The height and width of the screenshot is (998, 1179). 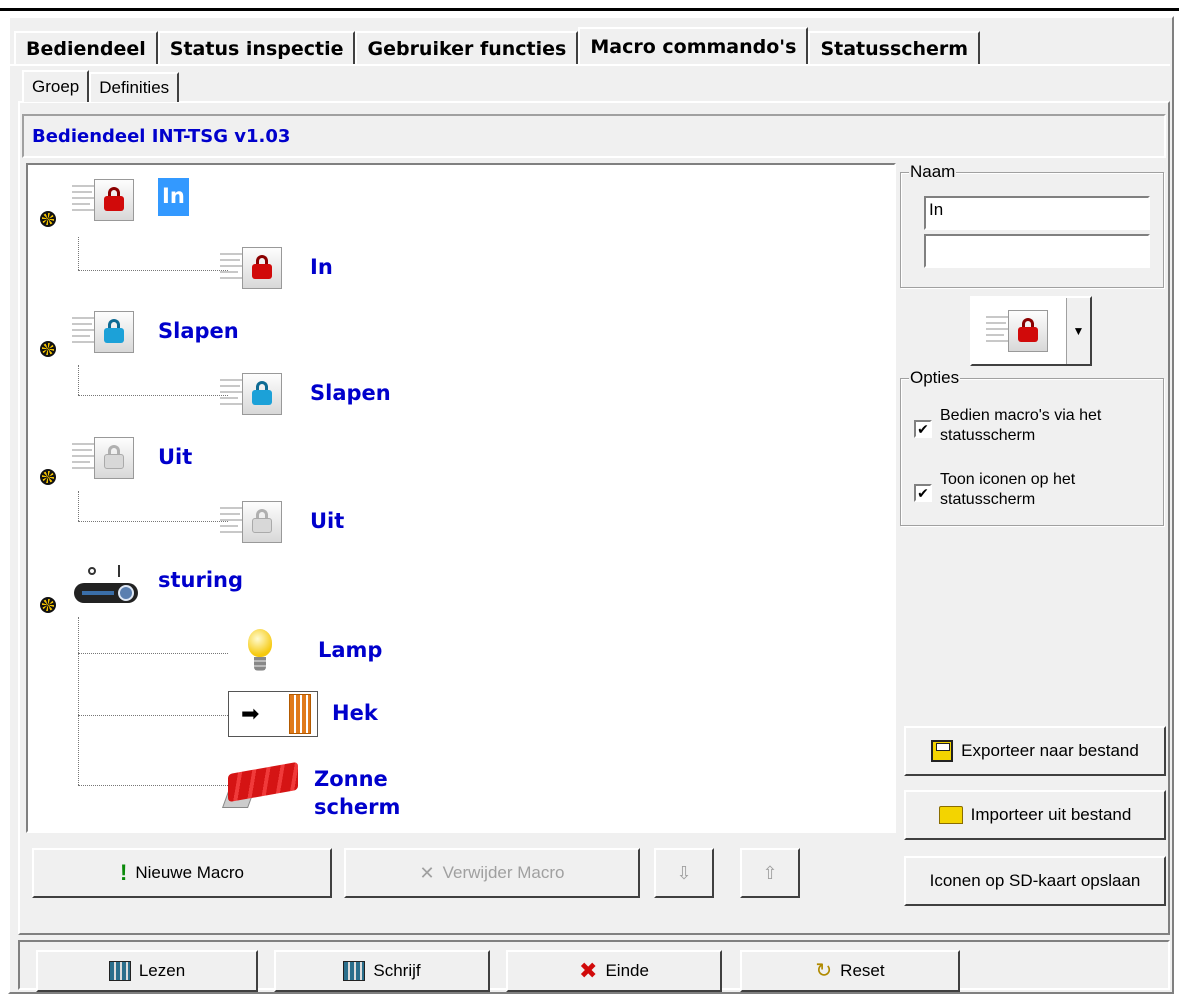 I want to click on arrow-up-icon: ⇧, so click(x=770, y=873).